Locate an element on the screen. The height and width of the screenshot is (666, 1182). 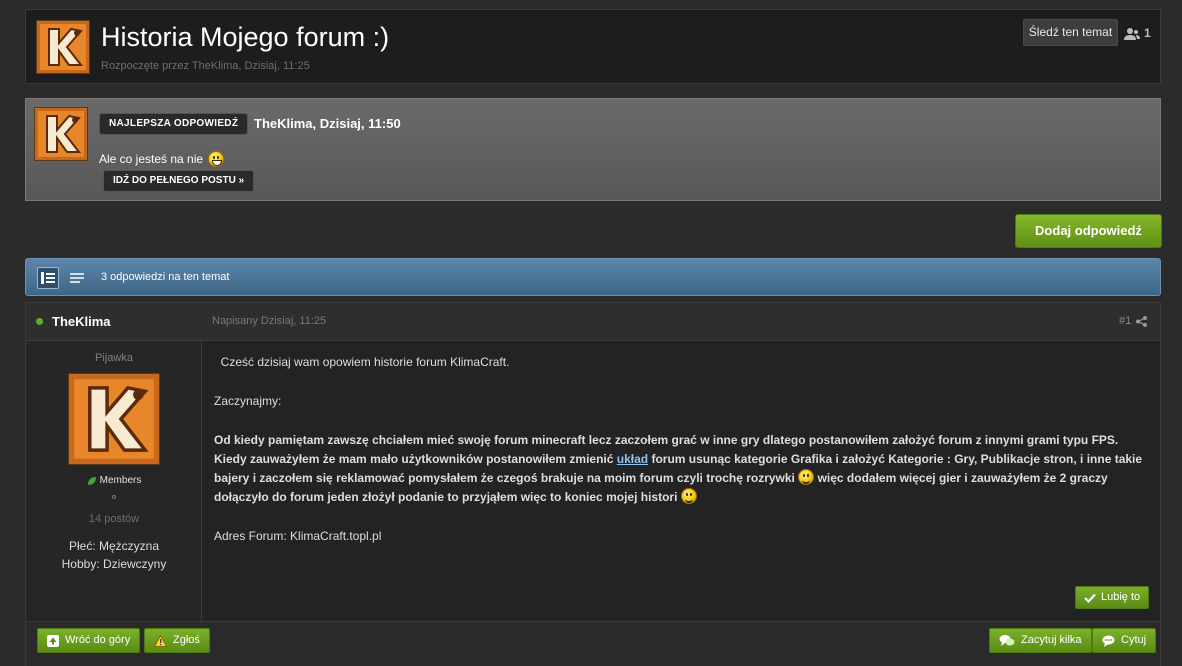
quote-icon is located at coordinates (1108, 641).